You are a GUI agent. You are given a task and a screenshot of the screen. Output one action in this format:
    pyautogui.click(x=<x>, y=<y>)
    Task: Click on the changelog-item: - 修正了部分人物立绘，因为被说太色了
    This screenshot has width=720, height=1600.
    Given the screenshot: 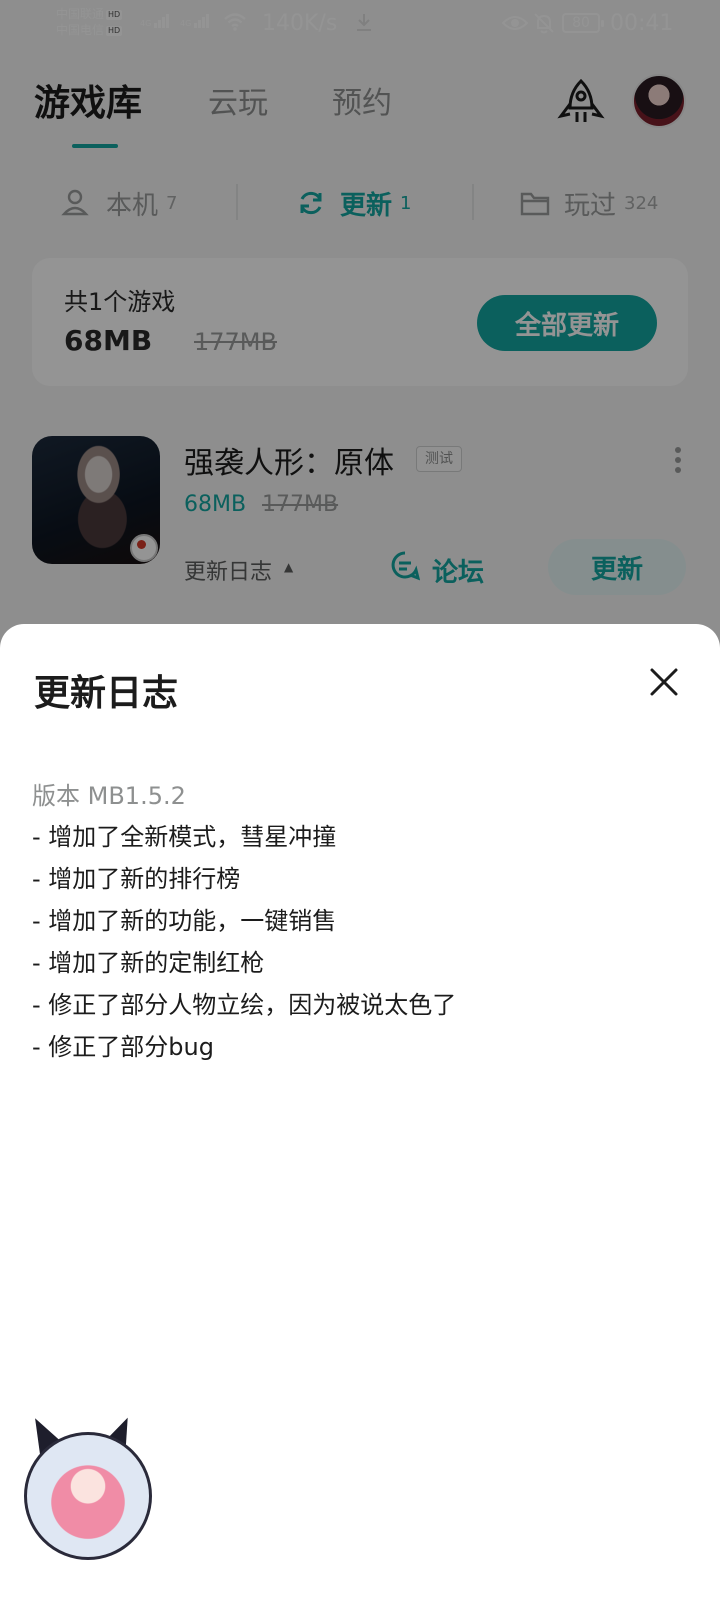 What is the action you would take?
    pyautogui.click(x=244, y=1005)
    